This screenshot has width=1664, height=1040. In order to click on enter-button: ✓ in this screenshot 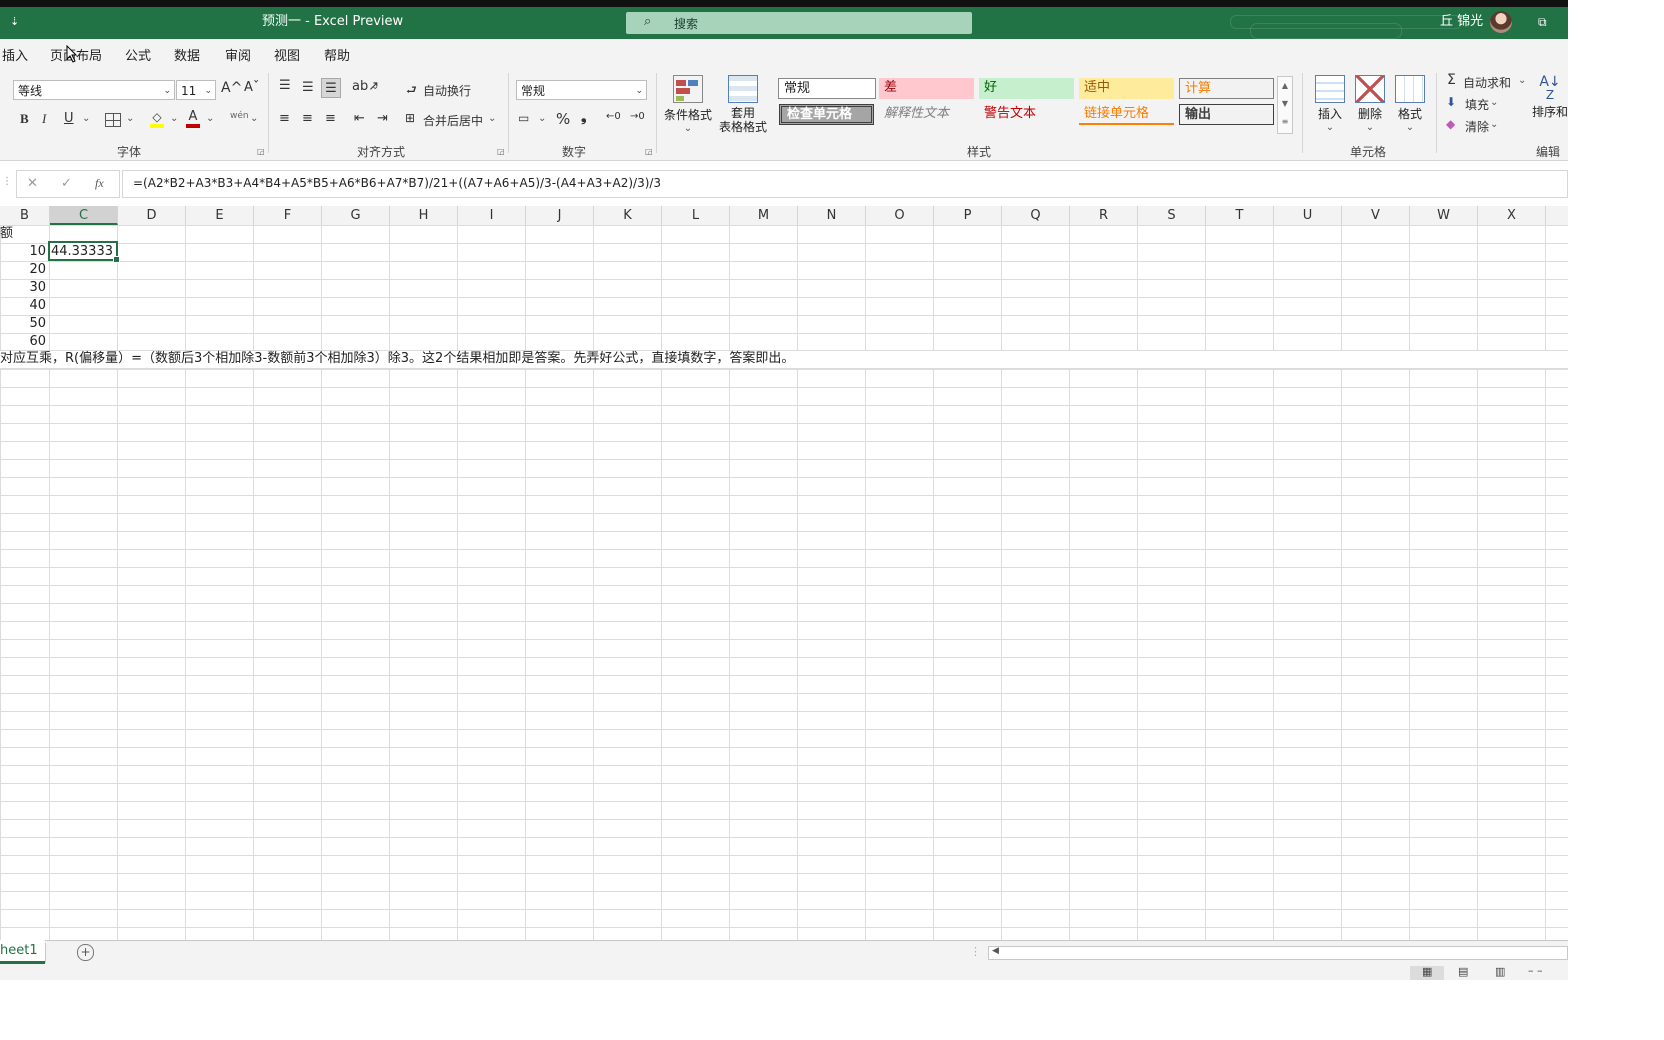, I will do `click(66, 183)`.